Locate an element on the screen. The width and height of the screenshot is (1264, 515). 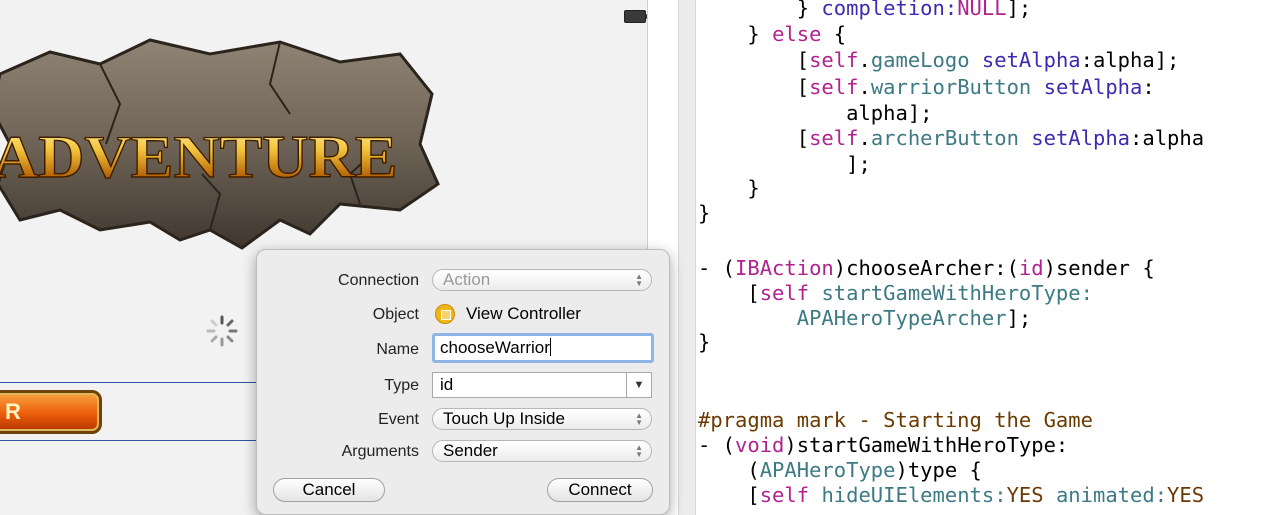
arguments-label: Arguments is located at coordinates (380, 451).